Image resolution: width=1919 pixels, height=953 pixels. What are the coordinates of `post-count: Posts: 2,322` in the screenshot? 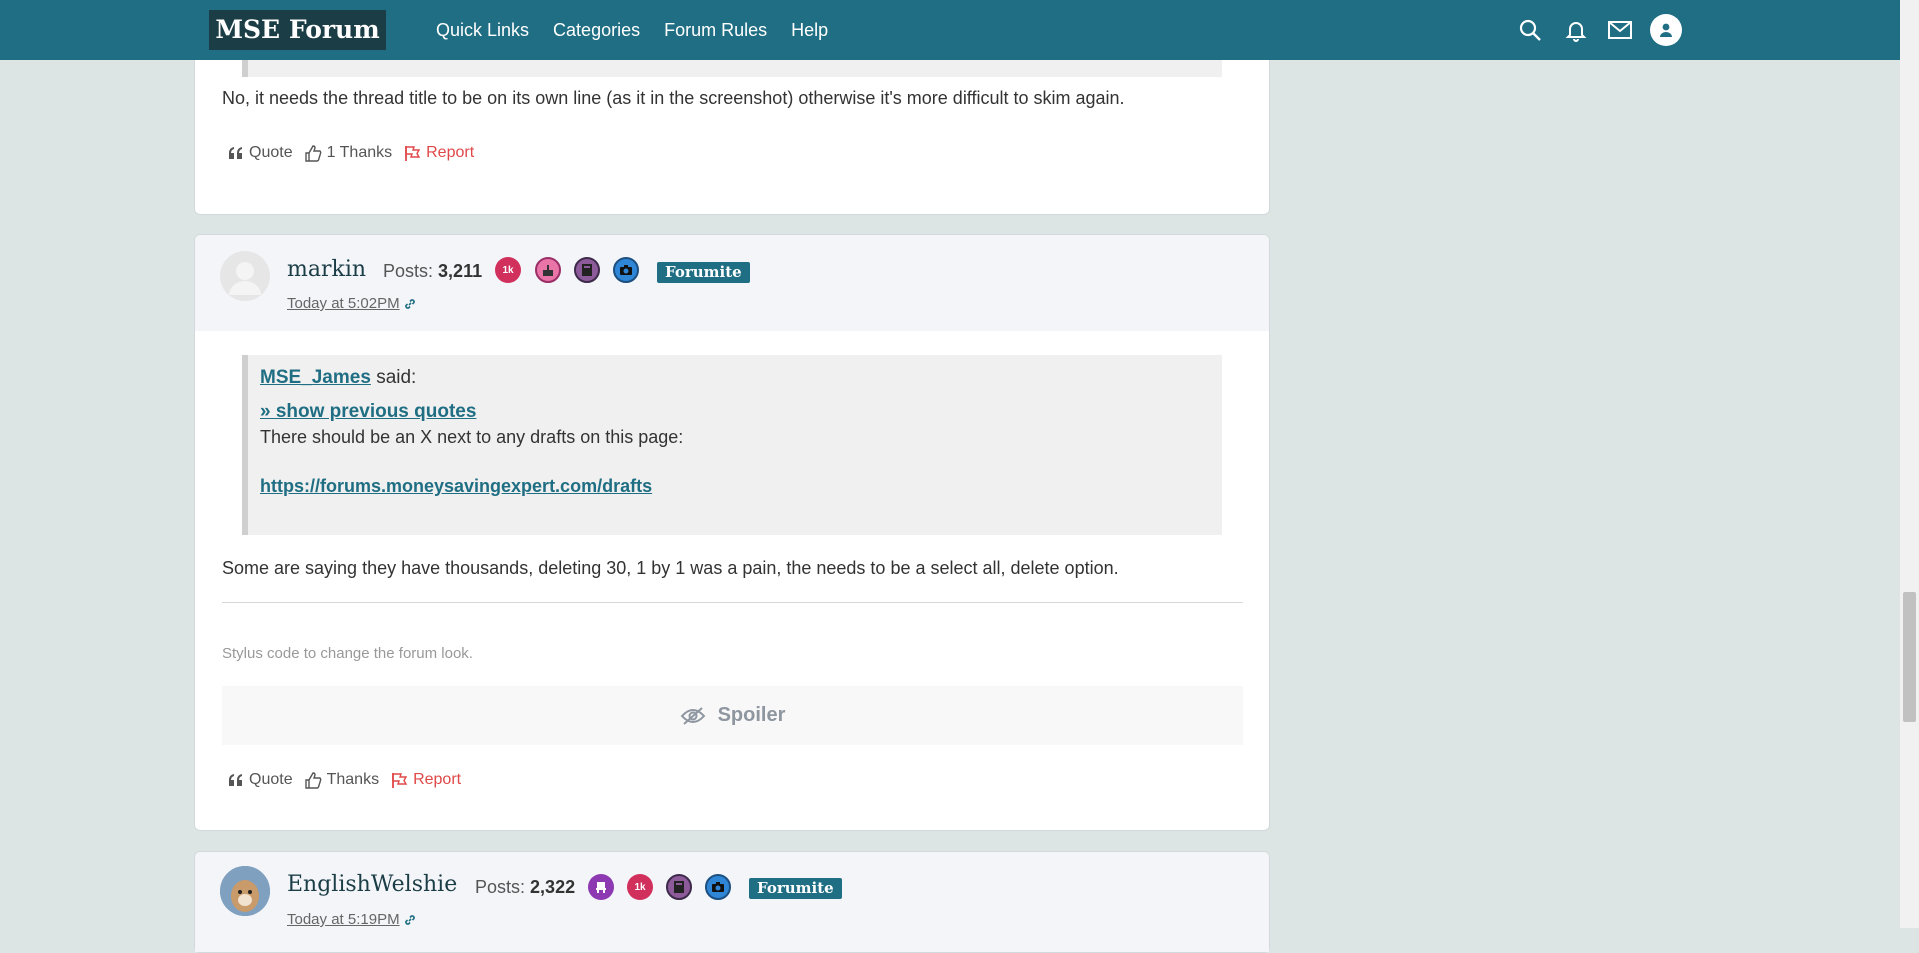 It's located at (525, 887).